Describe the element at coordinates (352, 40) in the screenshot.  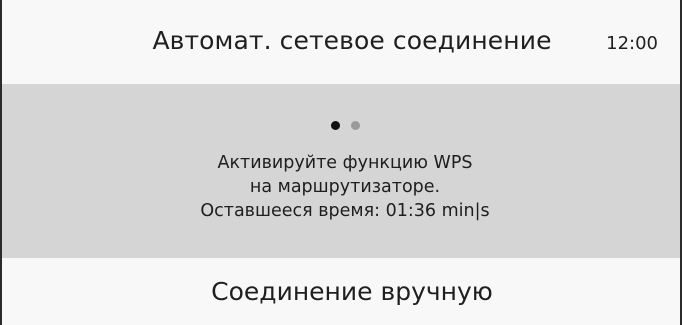
I see `page-title: Автомат. сетевое соединение` at that location.